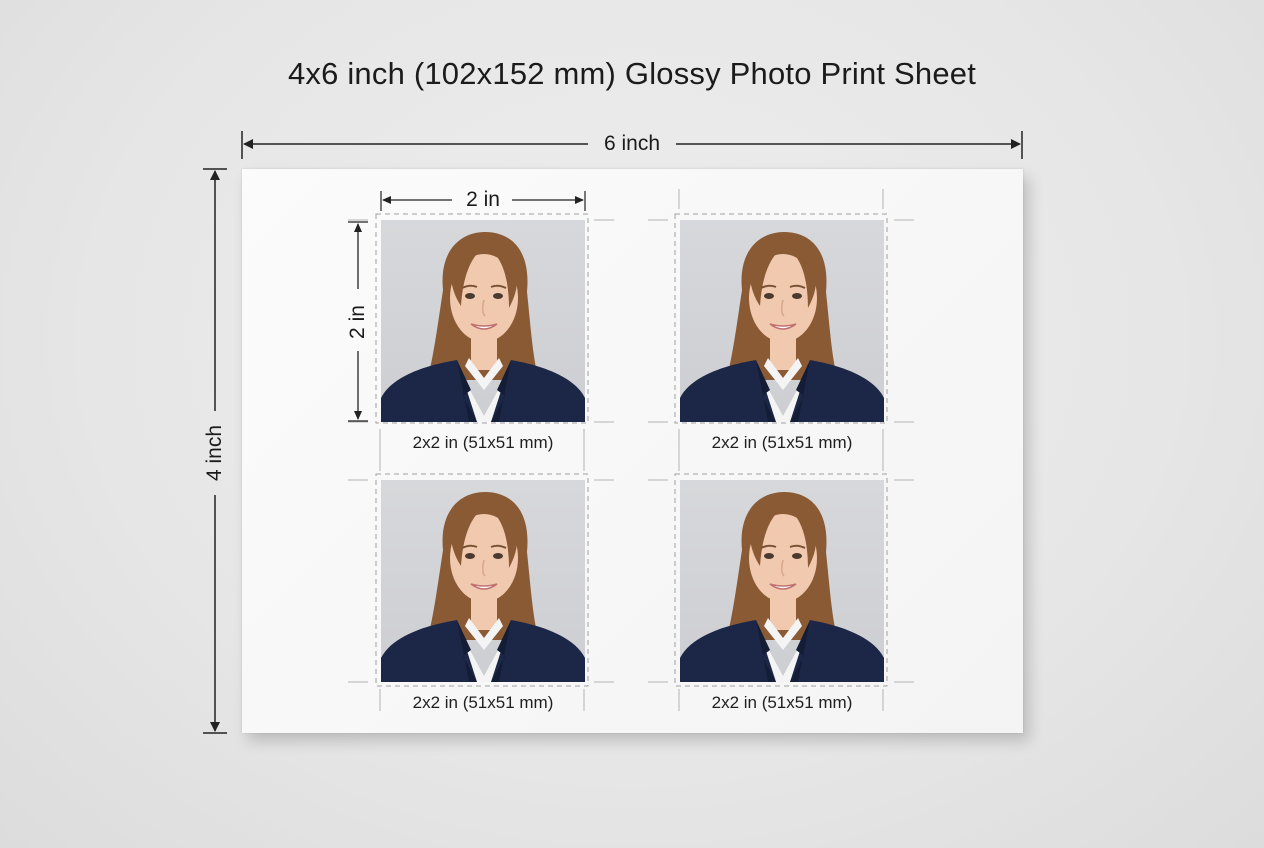 The width and height of the screenshot is (1264, 848). Describe the element at coordinates (483, 199) in the screenshot. I see `photo-width-label: 2 in` at that location.